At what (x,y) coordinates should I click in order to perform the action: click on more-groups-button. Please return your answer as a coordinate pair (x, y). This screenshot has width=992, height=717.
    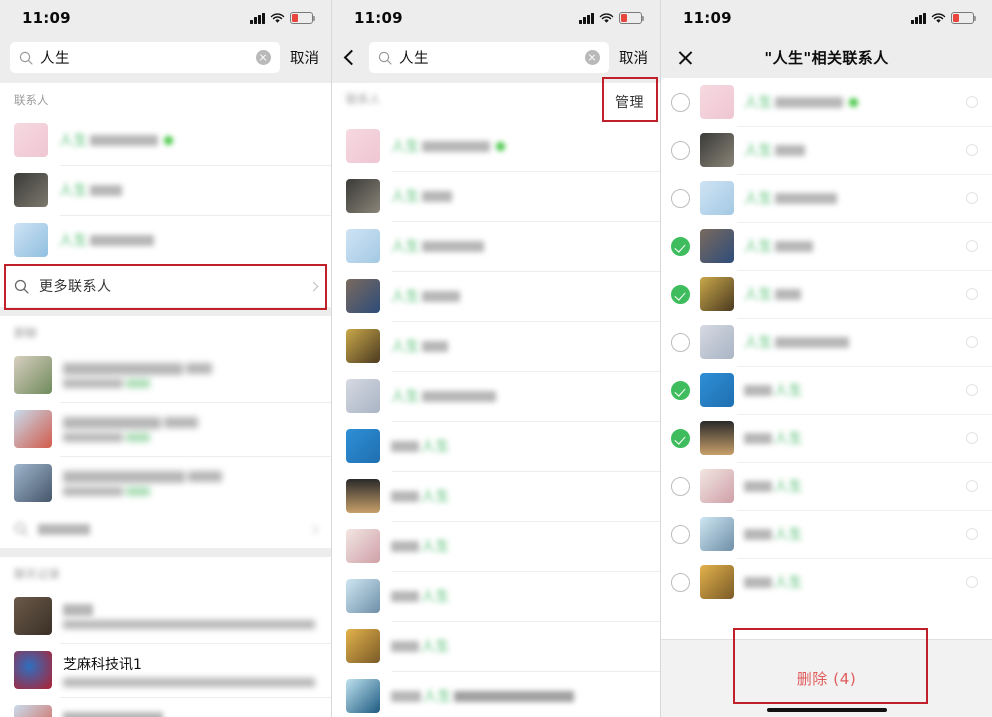
    Looking at the image, I should click on (165, 529).